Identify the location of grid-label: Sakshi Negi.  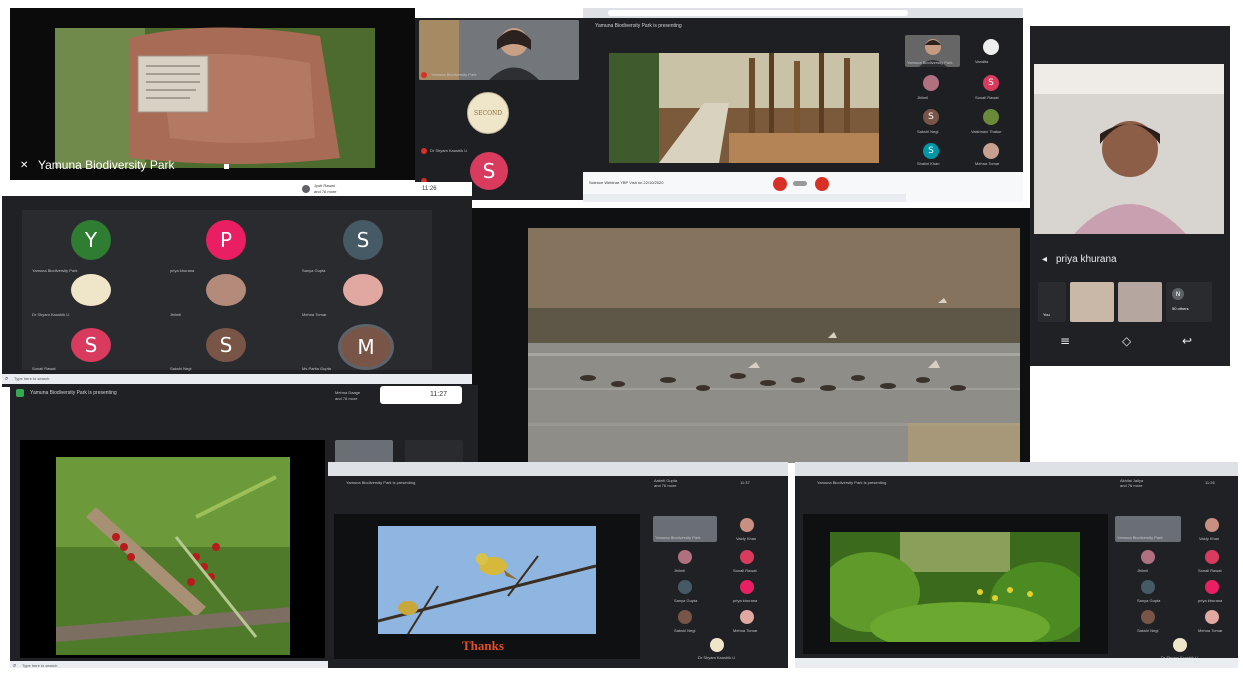
(181, 368).